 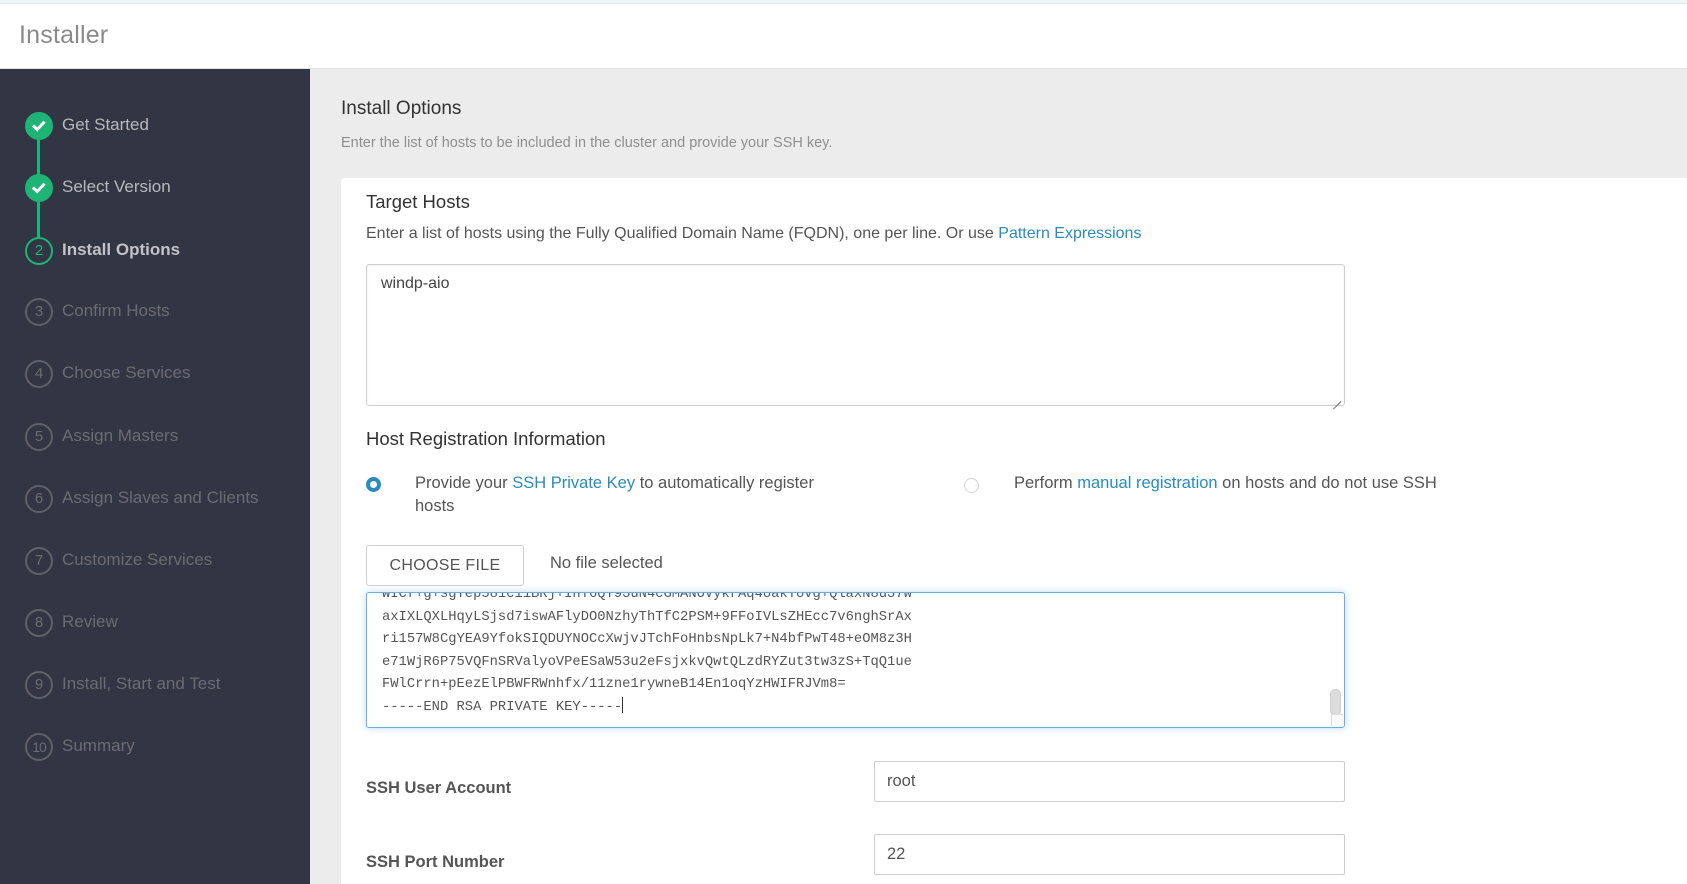 What do you see at coordinates (98, 745) in the screenshot?
I see `step-label: Summary` at bounding box center [98, 745].